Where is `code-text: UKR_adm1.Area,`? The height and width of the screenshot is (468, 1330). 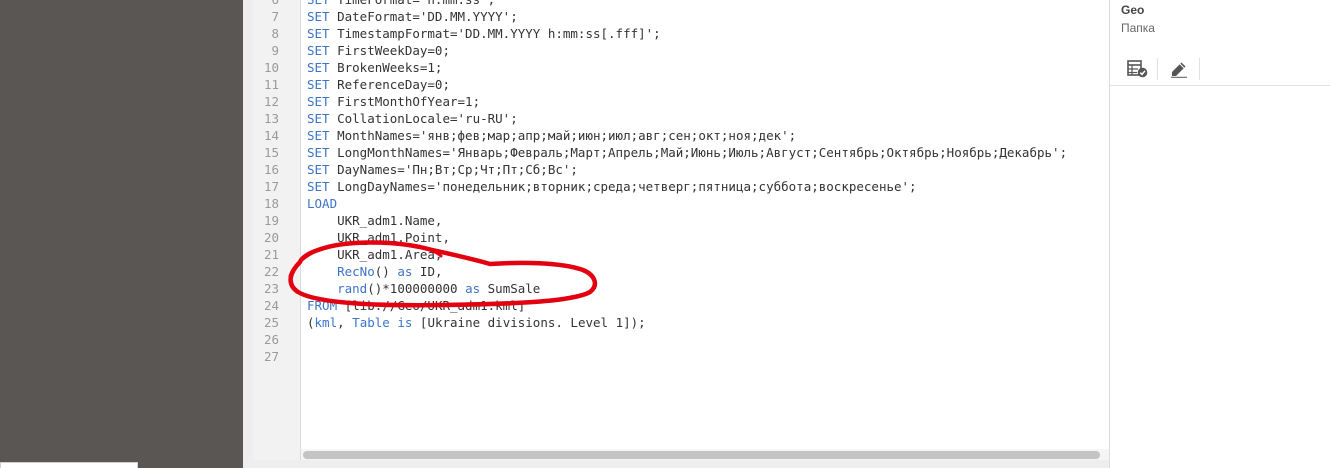
code-text: UKR_adm1.Area, is located at coordinates (375, 254).